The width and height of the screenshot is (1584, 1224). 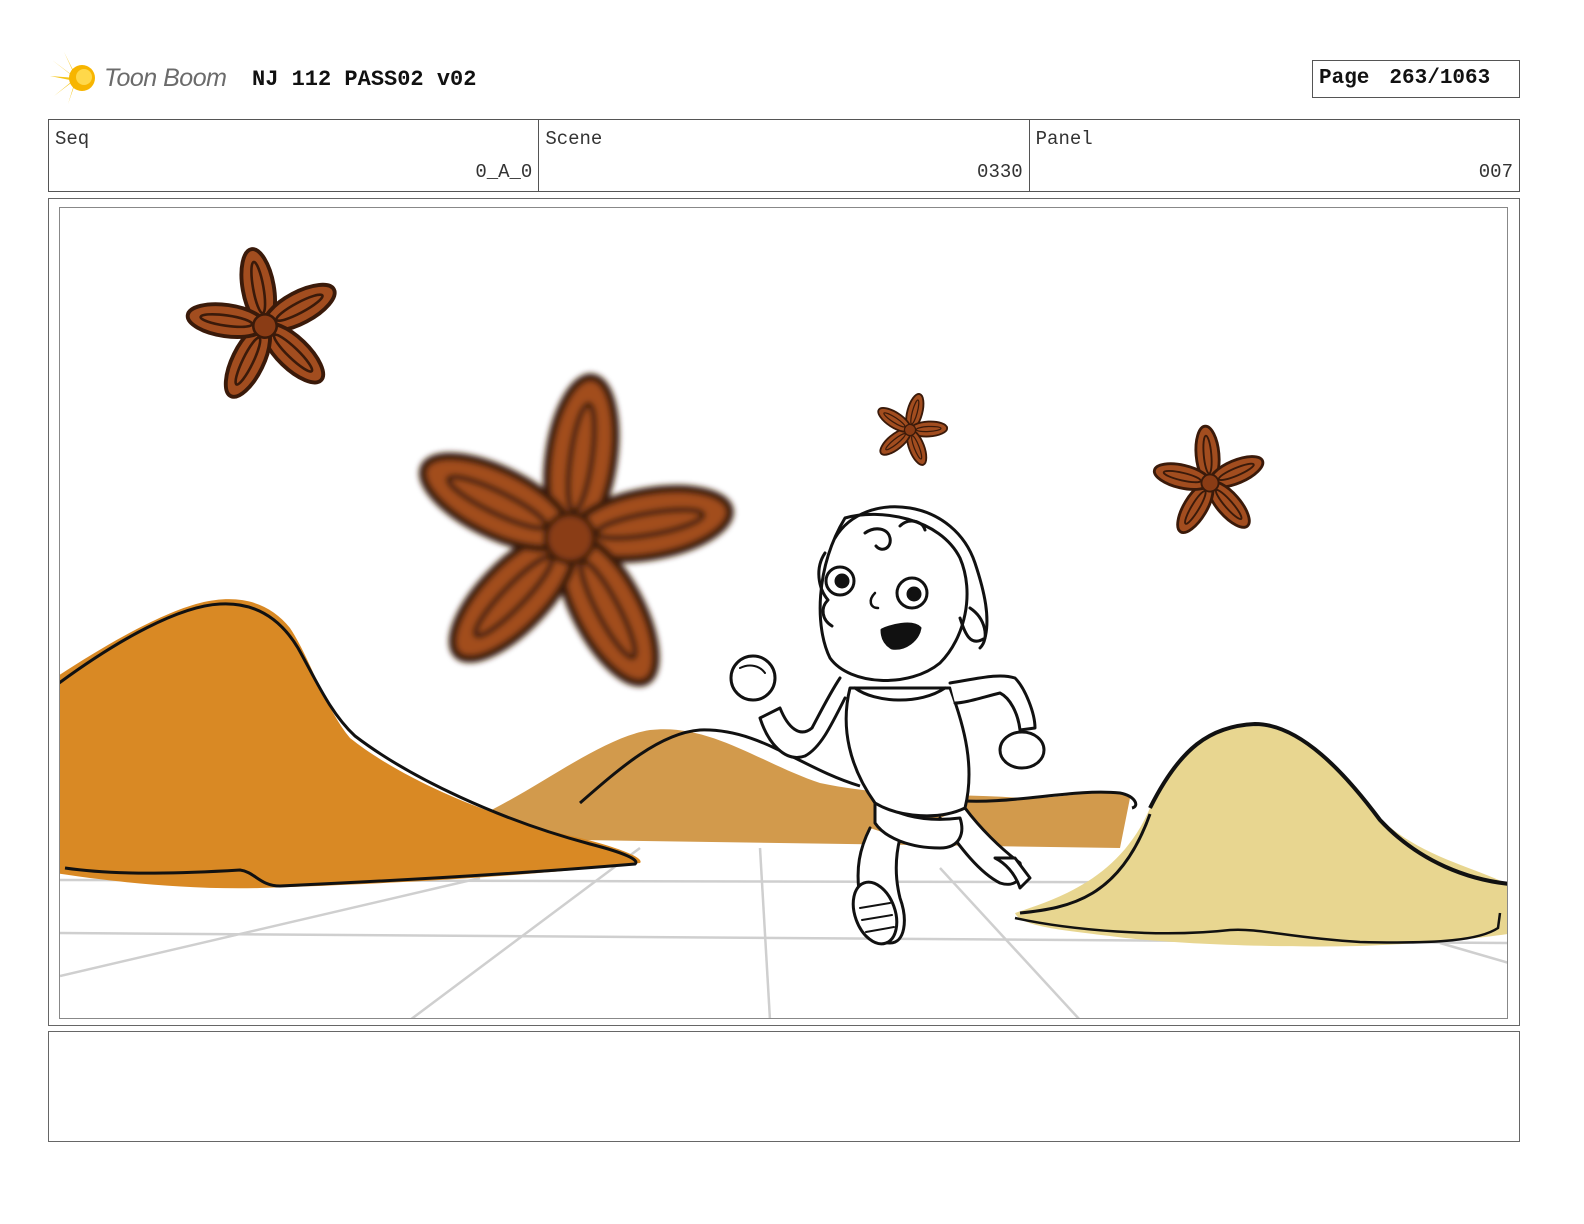 I want to click on seq-value: 0_A_0, so click(x=504, y=172).